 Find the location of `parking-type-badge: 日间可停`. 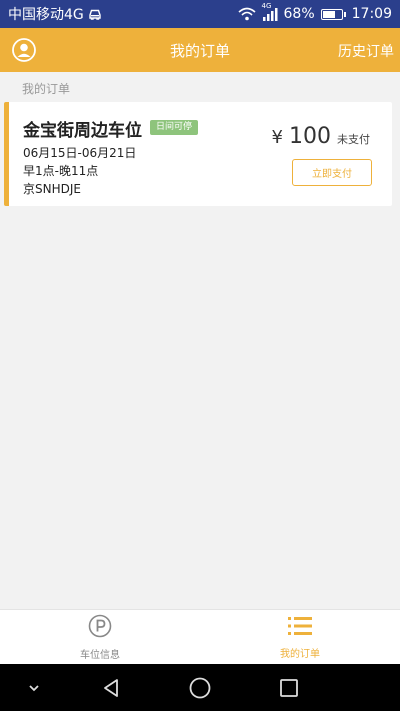

parking-type-badge: 日间可停 is located at coordinates (174, 127).